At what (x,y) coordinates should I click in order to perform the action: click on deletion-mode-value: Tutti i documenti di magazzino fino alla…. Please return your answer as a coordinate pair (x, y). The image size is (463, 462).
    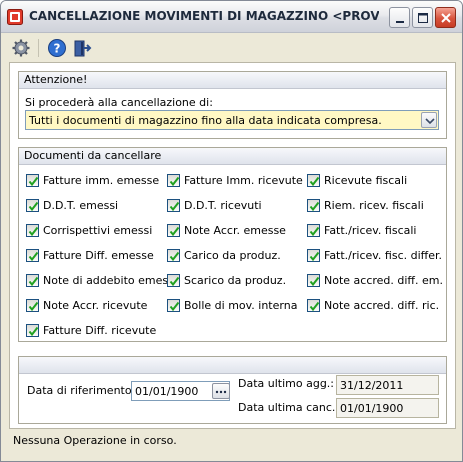
    Looking at the image, I should click on (205, 120).